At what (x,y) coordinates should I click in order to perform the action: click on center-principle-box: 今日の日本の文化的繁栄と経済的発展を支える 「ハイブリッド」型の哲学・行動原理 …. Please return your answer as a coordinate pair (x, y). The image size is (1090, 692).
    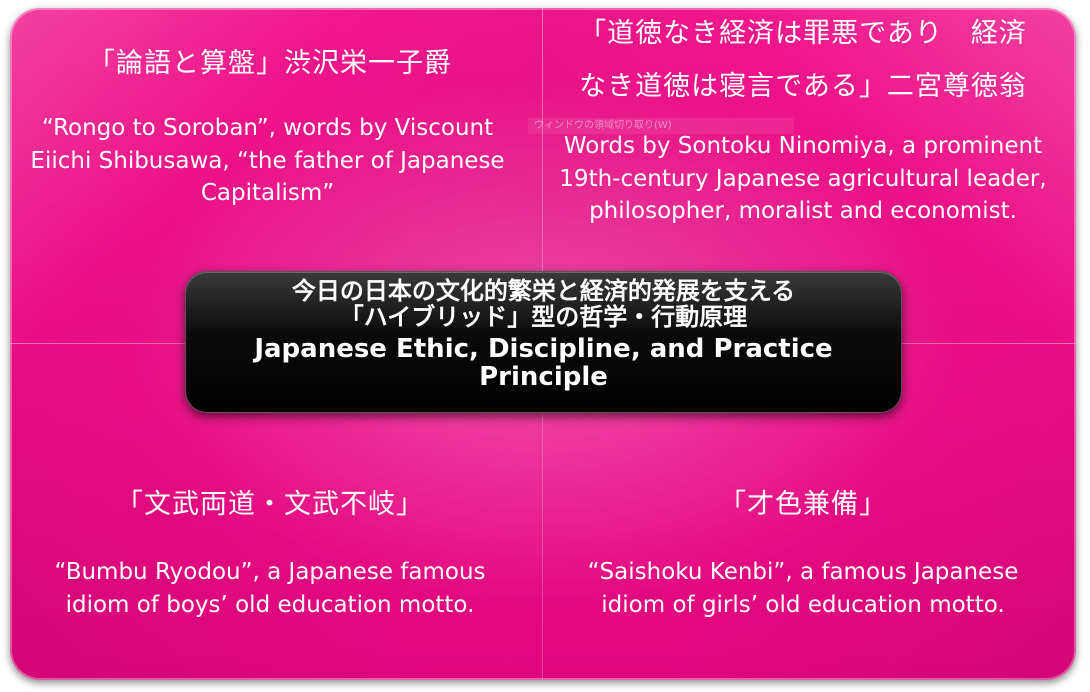
    Looking at the image, I should click on (543, 342).